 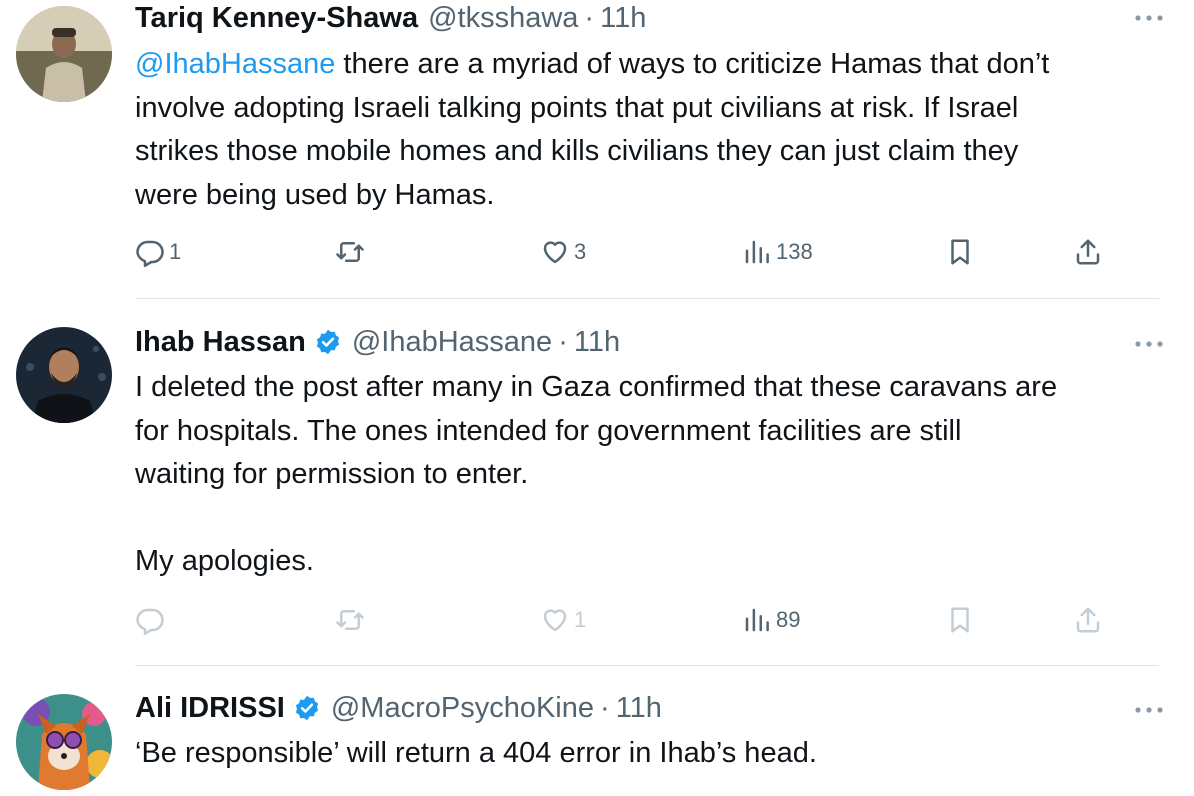 I want to click on tweet-text-line: waiting for permission to enter., so click(x=332, y=474).